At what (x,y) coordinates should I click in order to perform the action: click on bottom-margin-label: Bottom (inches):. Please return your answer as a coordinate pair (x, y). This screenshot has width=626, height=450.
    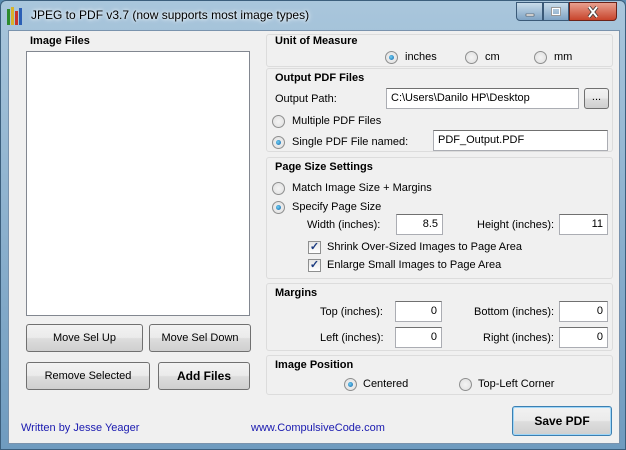
    Looking at the image, I should click on (514, 312).